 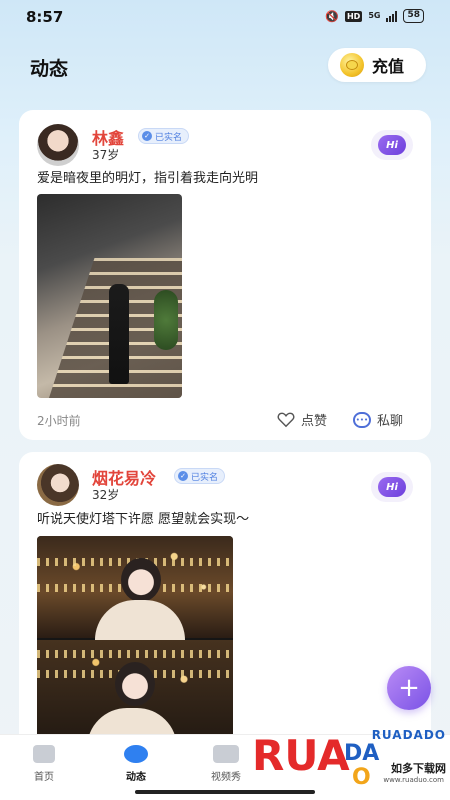 I want to click on status-icons: 🔇 HD 5G 58, so click(x=374, y=16).